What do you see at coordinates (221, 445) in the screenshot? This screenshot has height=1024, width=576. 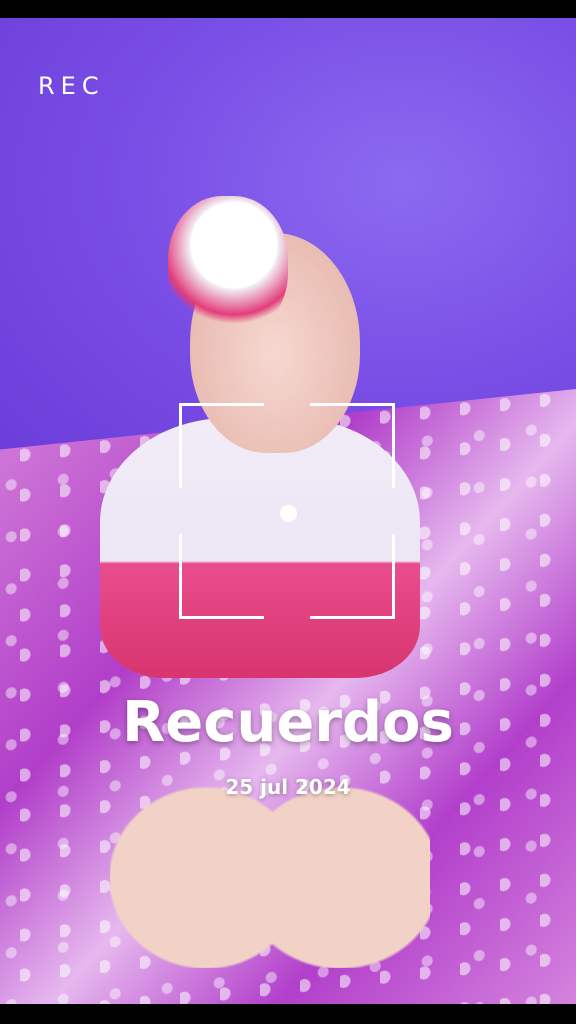 I see `focus-corner-top-left` at bounding box center [221, 445].